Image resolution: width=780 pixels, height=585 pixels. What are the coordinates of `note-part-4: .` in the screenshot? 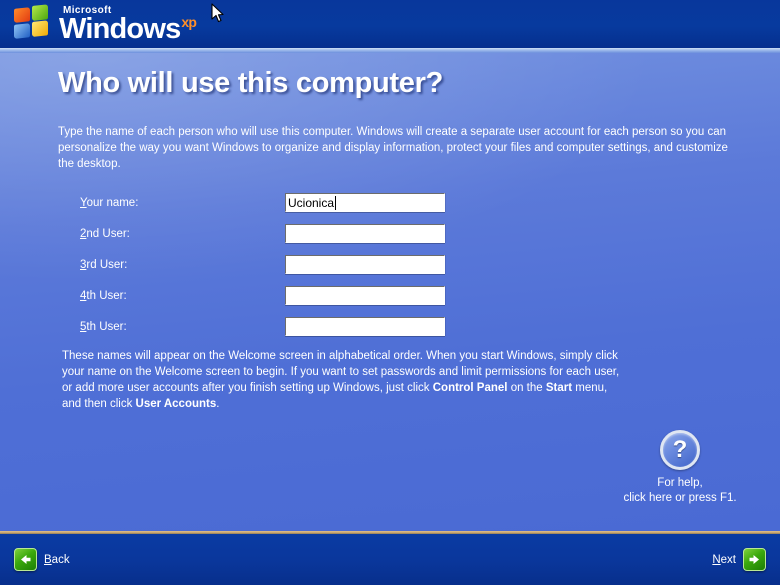 It's located at (218, 404).